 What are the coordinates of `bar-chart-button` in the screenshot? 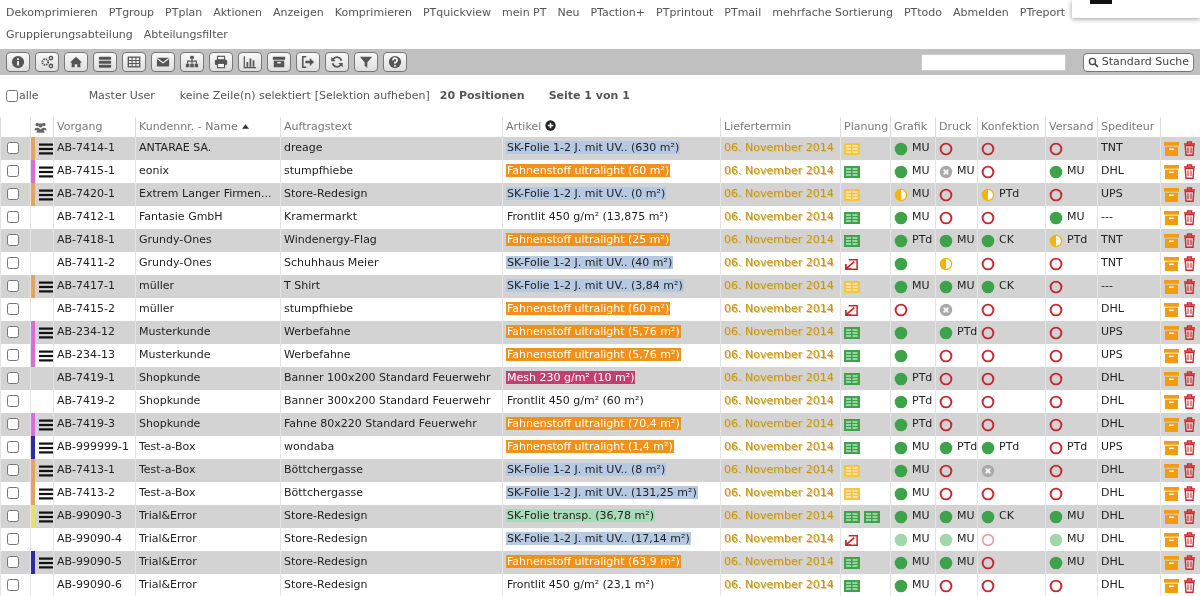 It's located at (250, 62).